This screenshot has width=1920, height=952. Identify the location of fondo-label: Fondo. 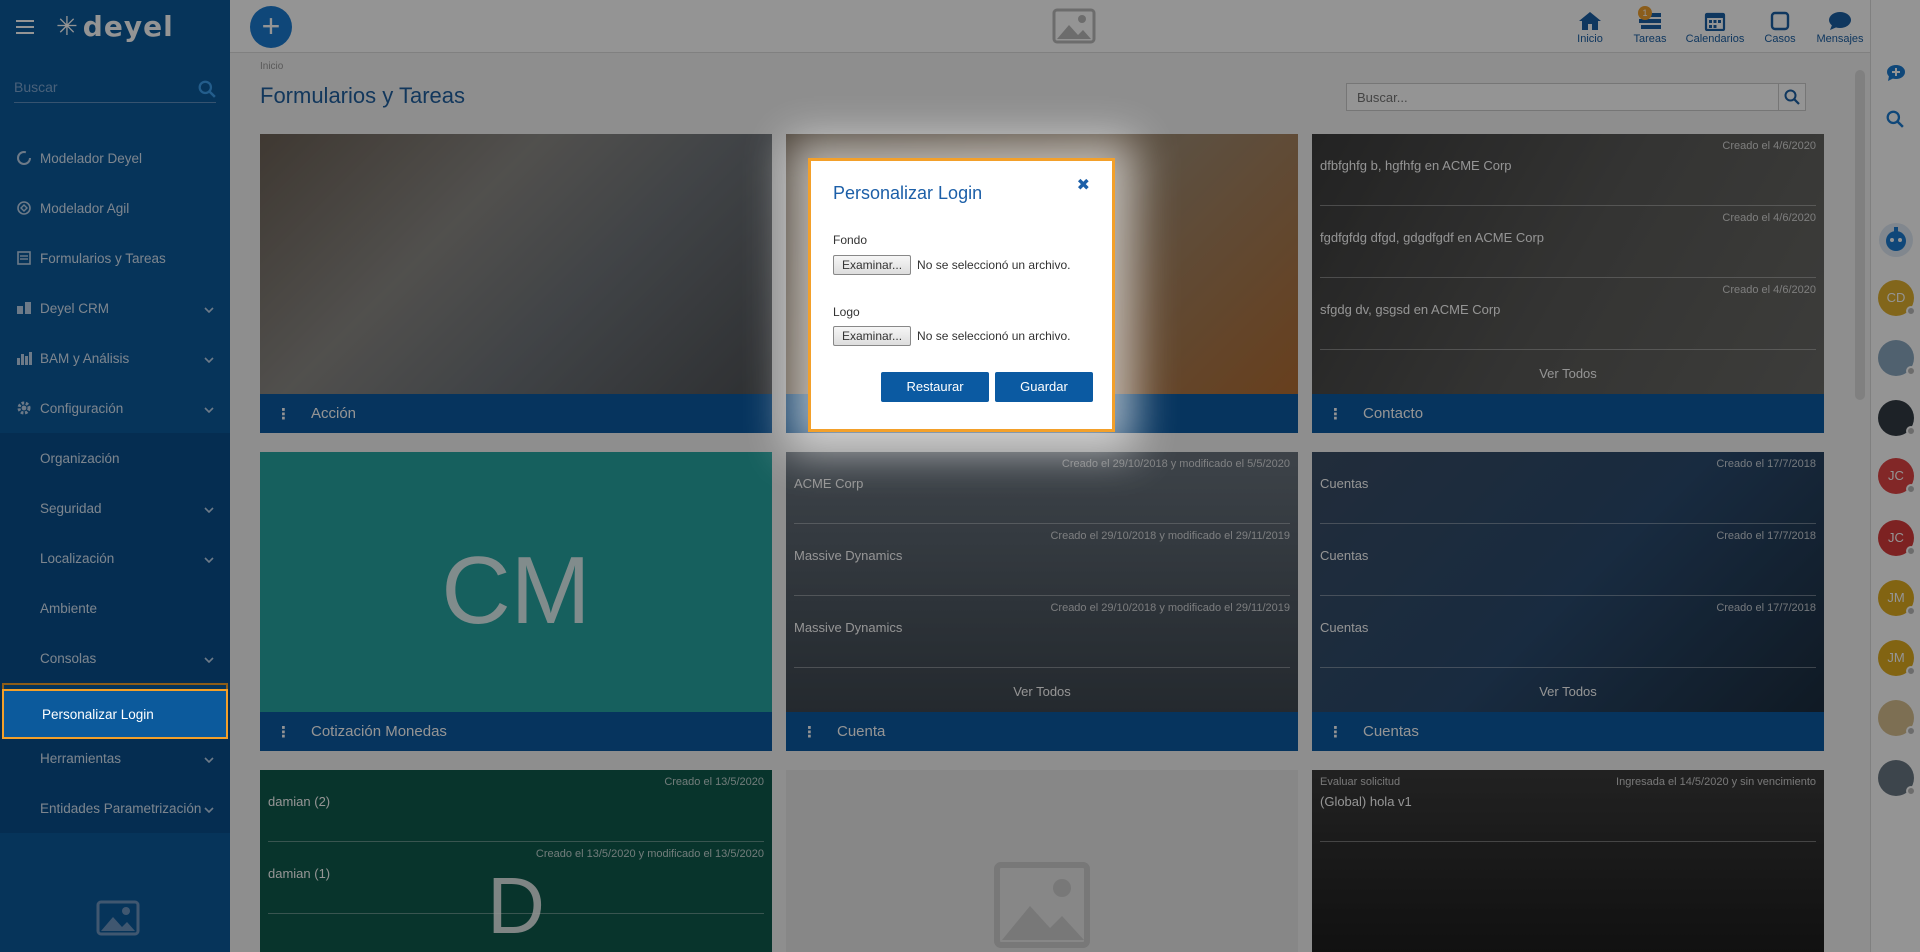
(850, 240).